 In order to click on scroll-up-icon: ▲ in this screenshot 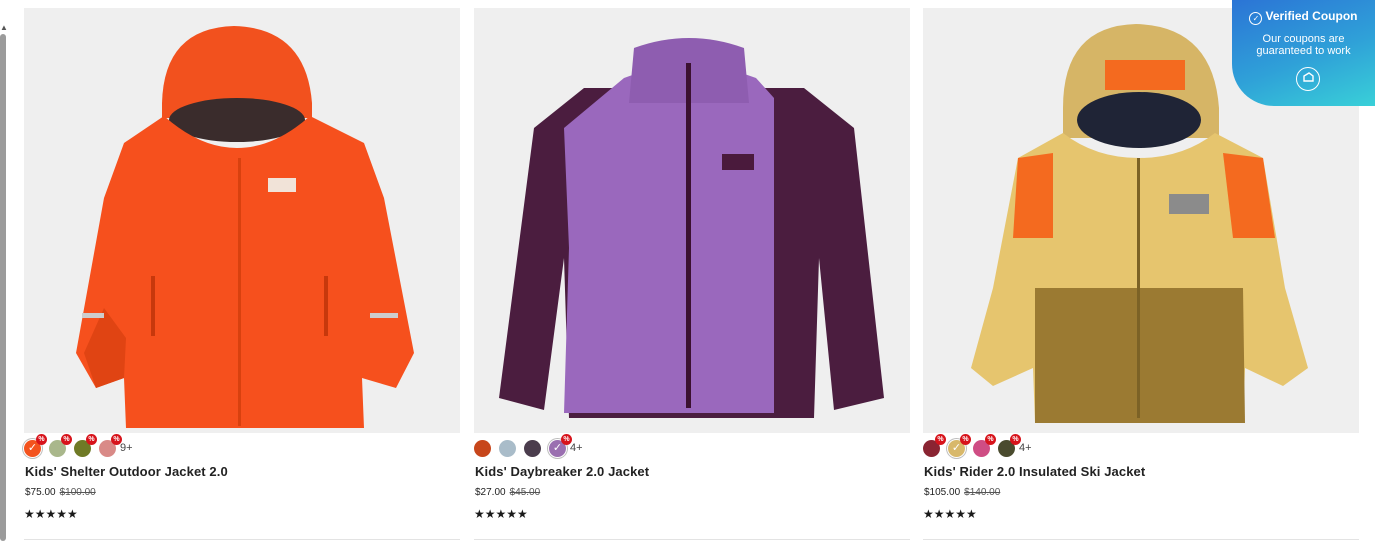, I will do `click(4, 28)`.